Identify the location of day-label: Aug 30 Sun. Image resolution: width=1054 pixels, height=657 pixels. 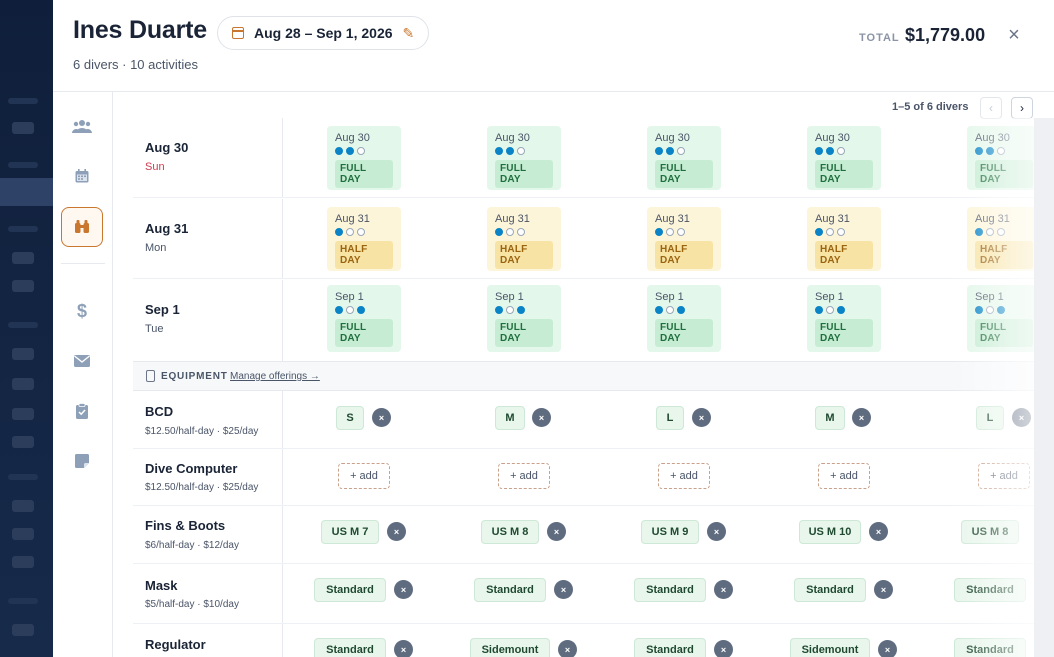
(208, 157).